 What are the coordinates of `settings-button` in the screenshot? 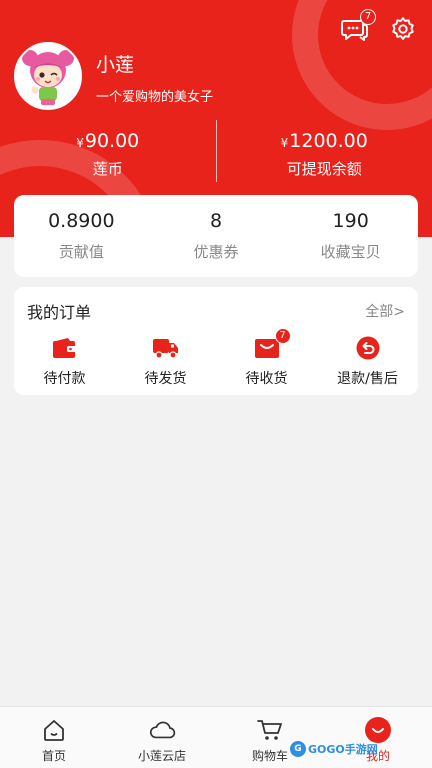 It's located at (403, 29).